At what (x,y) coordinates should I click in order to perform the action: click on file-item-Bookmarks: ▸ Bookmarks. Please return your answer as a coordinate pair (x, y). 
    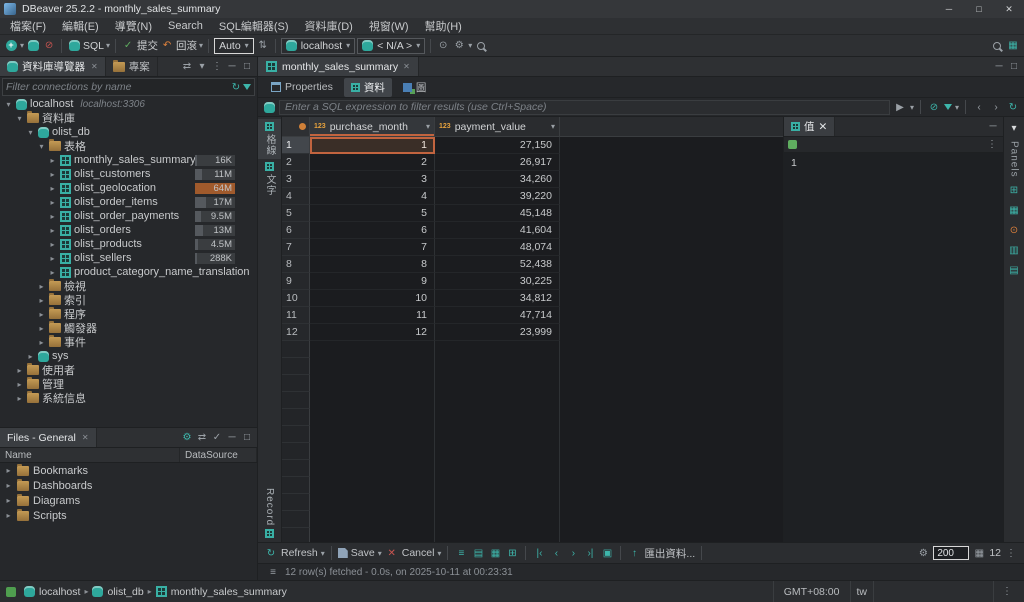
    Looking at the image, I should click on (128, 470).